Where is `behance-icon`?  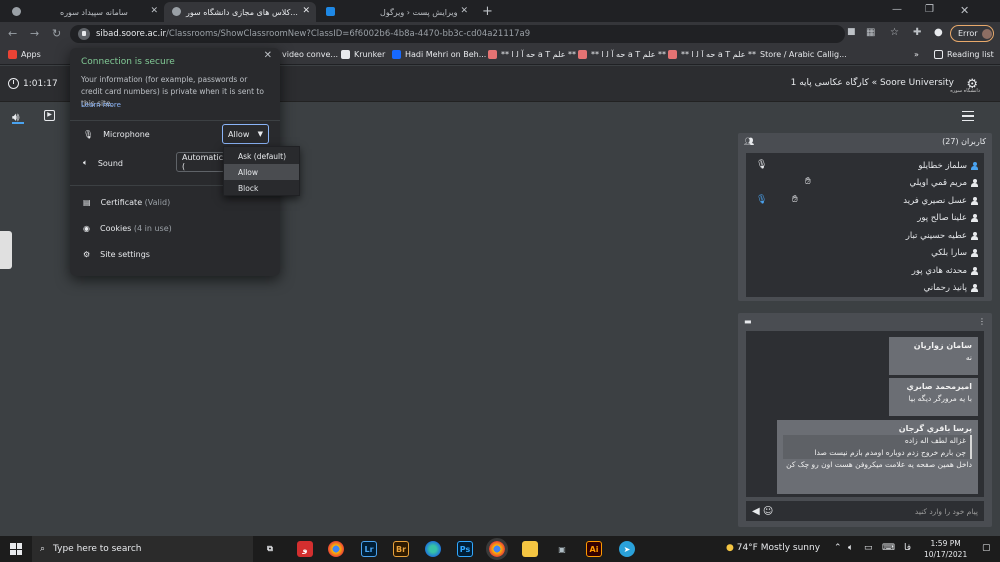
behance-icon is located at coordinates (396, 54).